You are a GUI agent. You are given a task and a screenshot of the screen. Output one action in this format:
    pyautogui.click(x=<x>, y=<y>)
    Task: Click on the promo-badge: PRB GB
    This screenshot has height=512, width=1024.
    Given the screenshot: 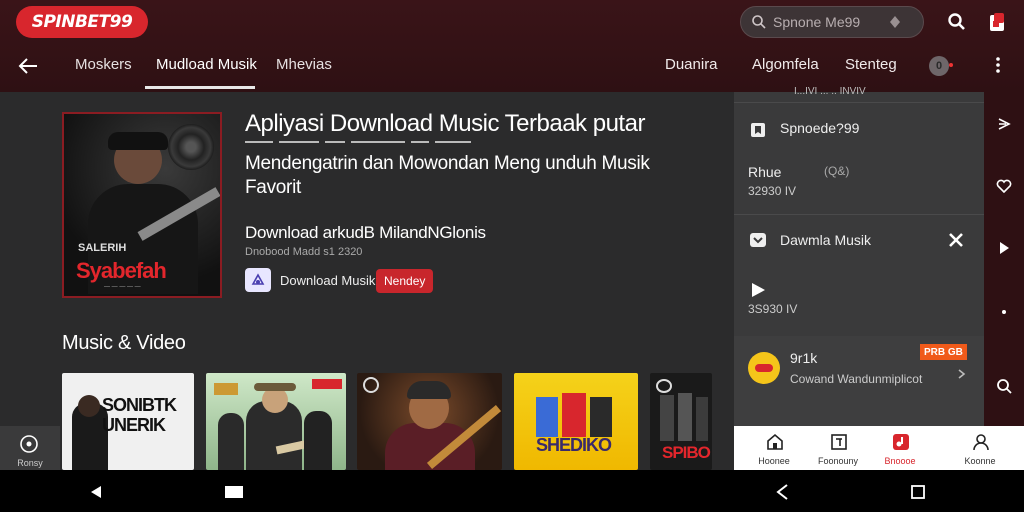 What is the action you would take?
    pyautogui.click(x=943, y=352)
    